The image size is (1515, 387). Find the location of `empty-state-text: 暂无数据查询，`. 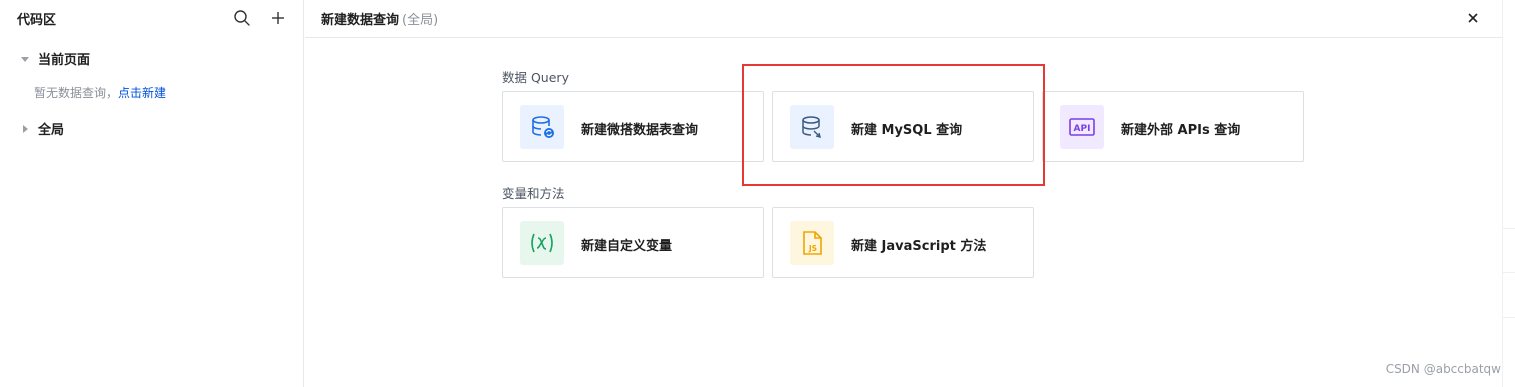

empty-state-text: 暂无数据查询， is located at coordinates (76, 93).